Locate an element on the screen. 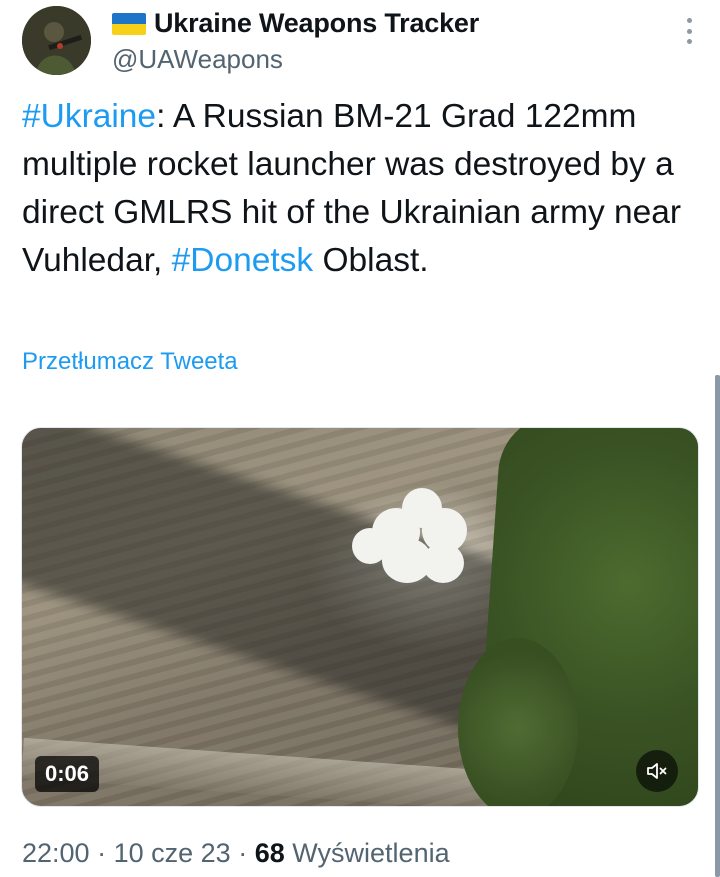 The height and width of the screenshot is (877, 720). tweet-metadata: 22:00 · 10 cze 23 · 68 Wyświetlenia is located at coordinates (236, 853).